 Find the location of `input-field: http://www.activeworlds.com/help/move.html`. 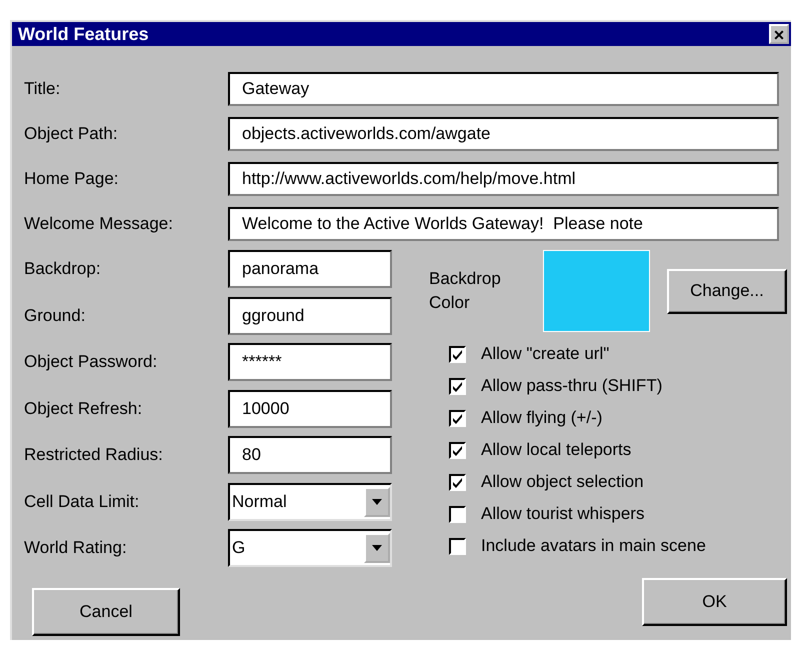

input-field: http://www.activeworlds.com/help/move.html is located at coordinates (503, 179).